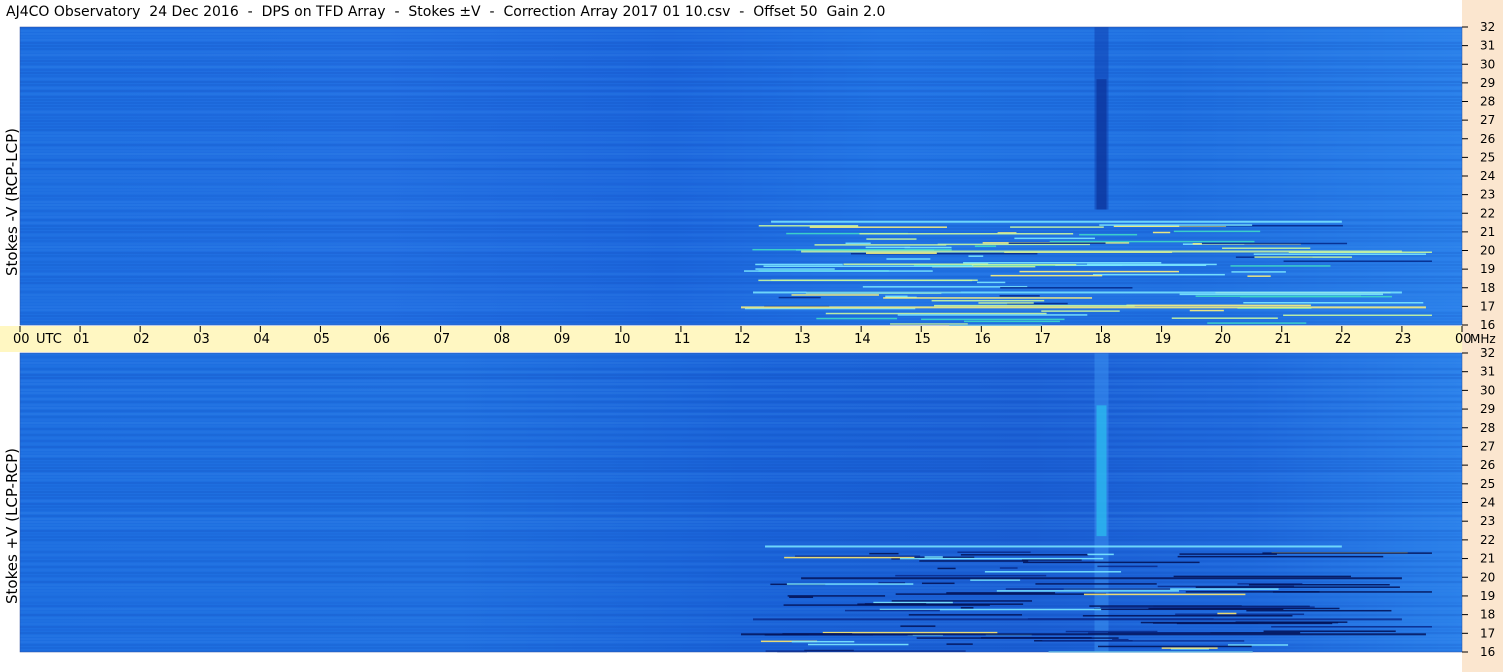 This screenshot has height=672, width=1503. What do you see at coordinates (1487, 540) in the screenshot?
I see `panel-1-y-tick-label: 22` at bounding box center [1487, 540].